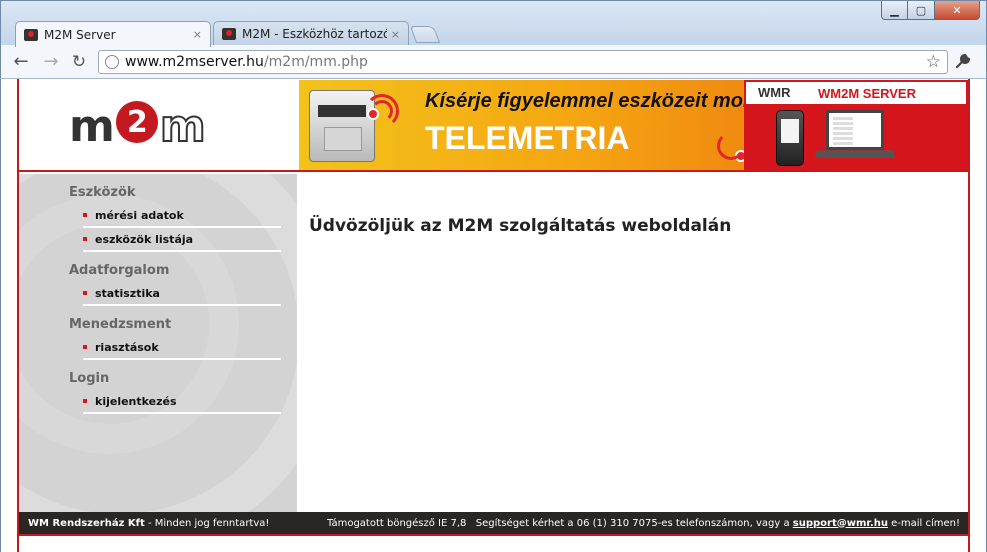 Image resolution: width=987 pixels, height=552 pixels. What do you see at coordinates (523, 62) in the screenshot?
I see `address-bar: www.m2mserver.hu/m2m/mm.php ☆` at bounding box center [523, 62].